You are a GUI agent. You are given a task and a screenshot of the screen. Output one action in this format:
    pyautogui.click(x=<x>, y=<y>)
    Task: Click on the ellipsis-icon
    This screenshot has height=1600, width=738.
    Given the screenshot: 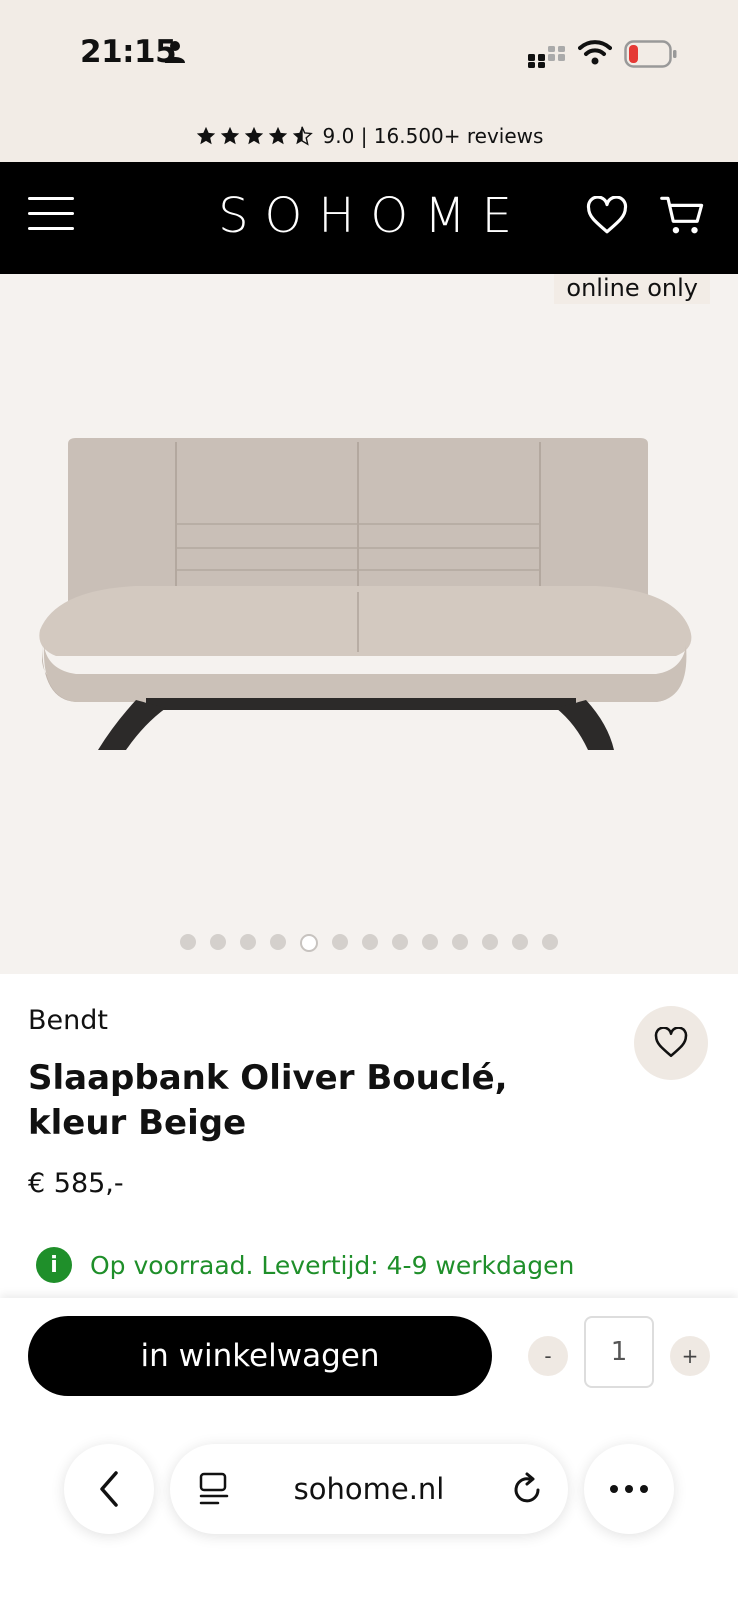 What is the action you would take?
    pyautogui.click(x=629, y=1489)
    